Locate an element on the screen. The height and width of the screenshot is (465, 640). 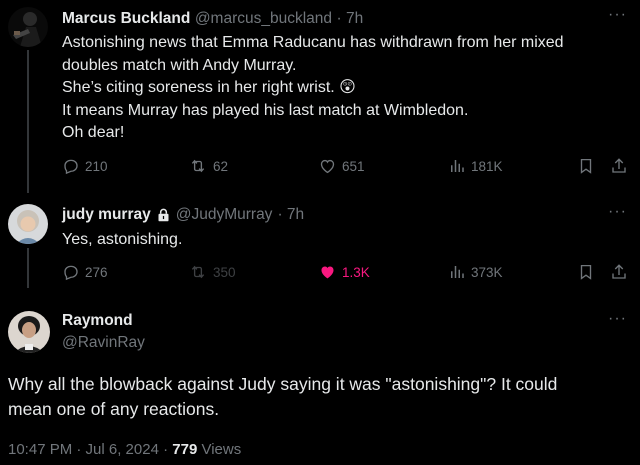
post-timestamp: 10:47 PM · Jul 6, 2024 · is located at coordinates (88, 449).